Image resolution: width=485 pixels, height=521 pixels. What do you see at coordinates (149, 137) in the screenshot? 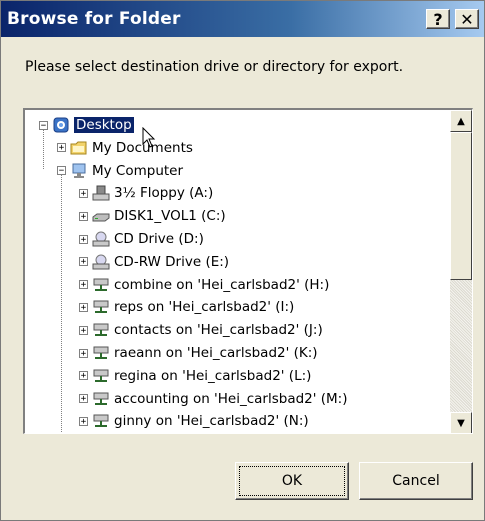
I see `mouse-cursor-icon` at bounding box center [149, 137].